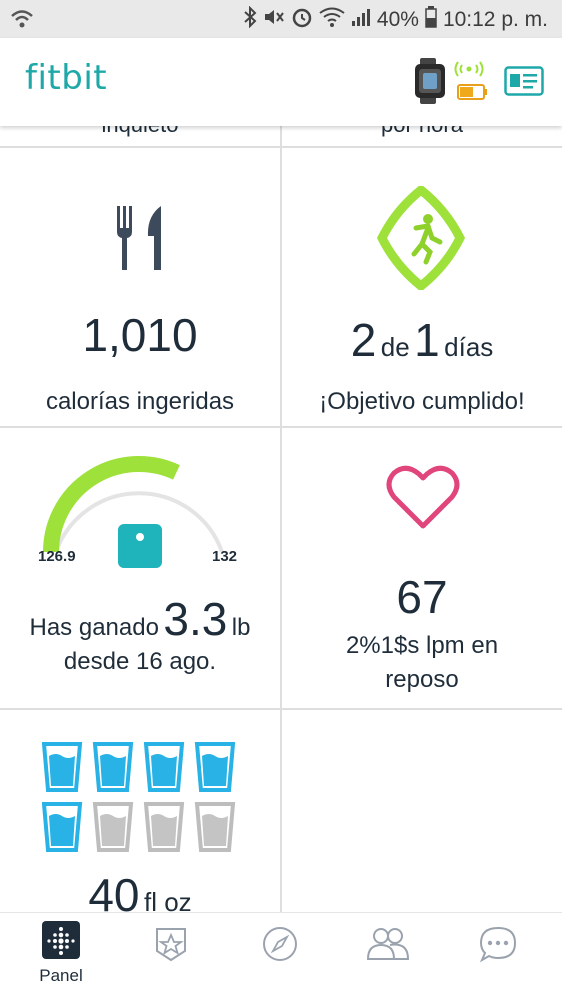 The width and height of the screenshot is (562, 1000). What do you see at coordinates (61, 940) in the screenshot?
I see `dashboard-icon` at bounding box center [61, 940].